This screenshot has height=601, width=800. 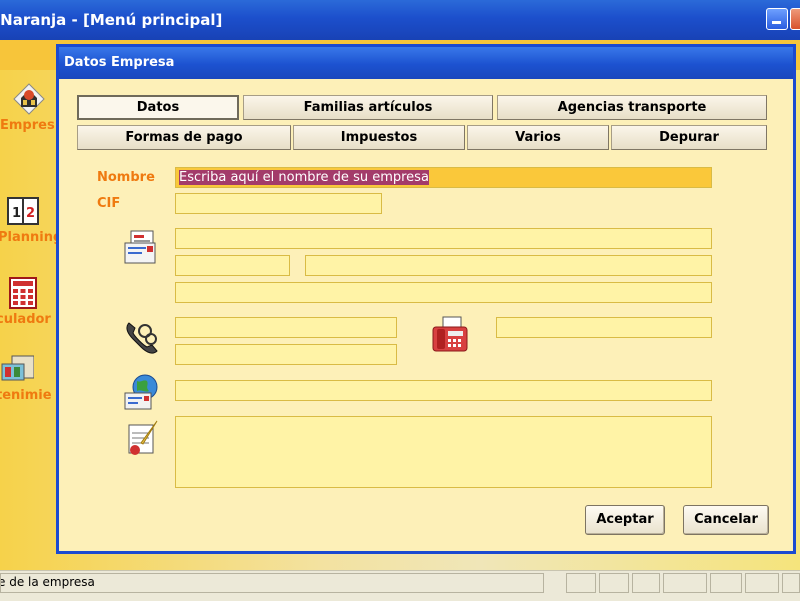 What do you see at coordinates (26, 395) in the screenshot?
I see `sidebar-item-label: tenimie` at bounding box center [26, 395].